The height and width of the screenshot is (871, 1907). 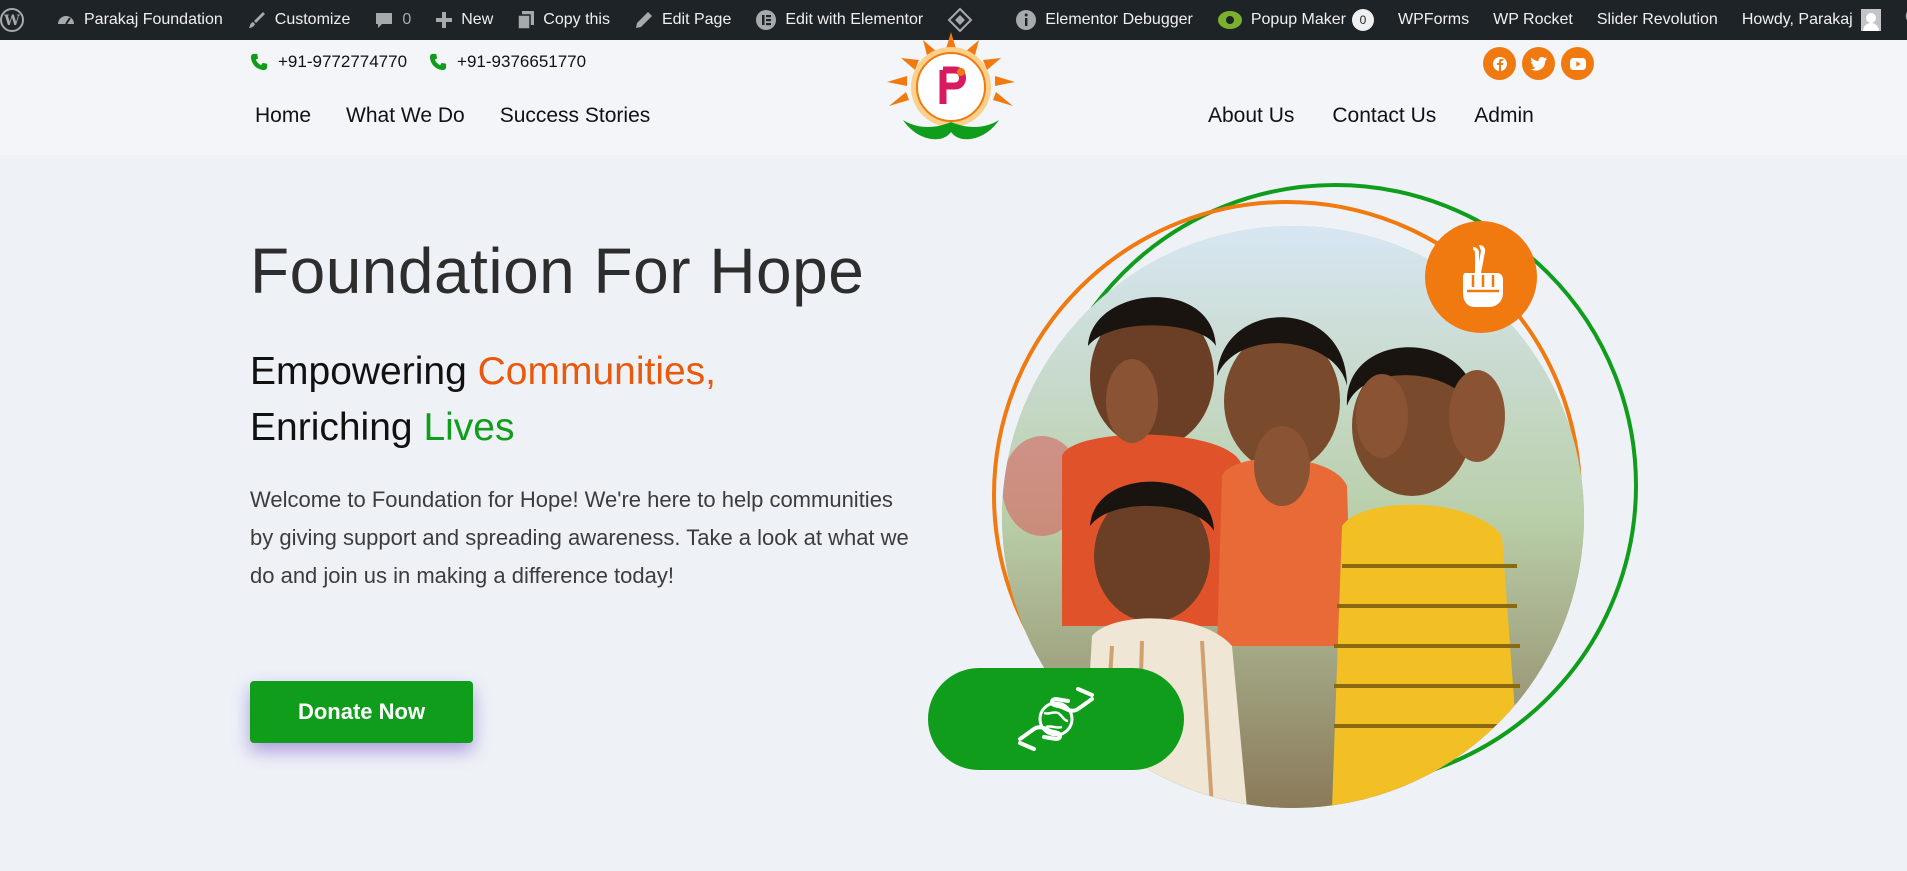 I want to click on popup-maker-link: Popup Maker 0, so click(x=1295, y=20).